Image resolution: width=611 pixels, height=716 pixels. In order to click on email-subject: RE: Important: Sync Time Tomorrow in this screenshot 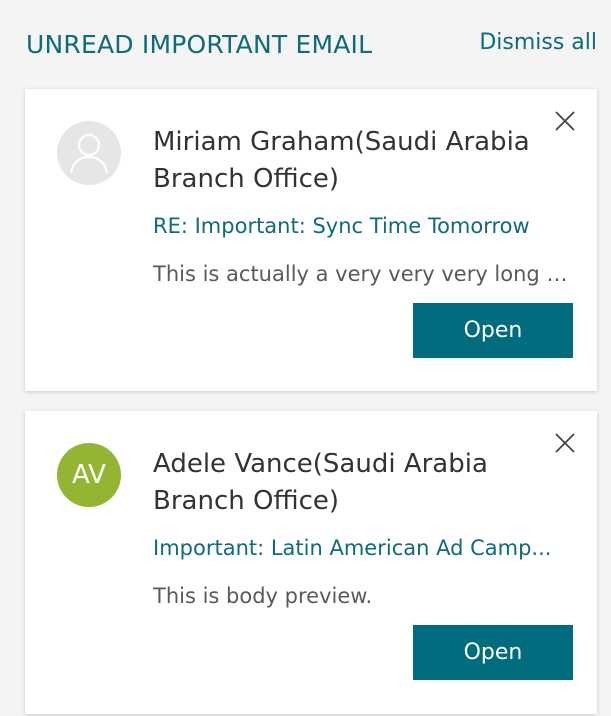, I will do `click(363, 226)`.